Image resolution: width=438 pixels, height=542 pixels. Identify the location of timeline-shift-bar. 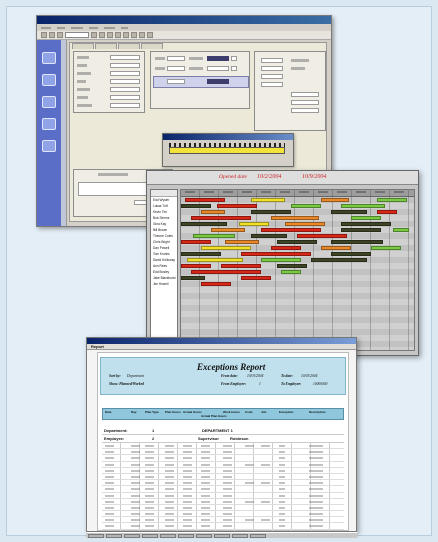
(227, 150).